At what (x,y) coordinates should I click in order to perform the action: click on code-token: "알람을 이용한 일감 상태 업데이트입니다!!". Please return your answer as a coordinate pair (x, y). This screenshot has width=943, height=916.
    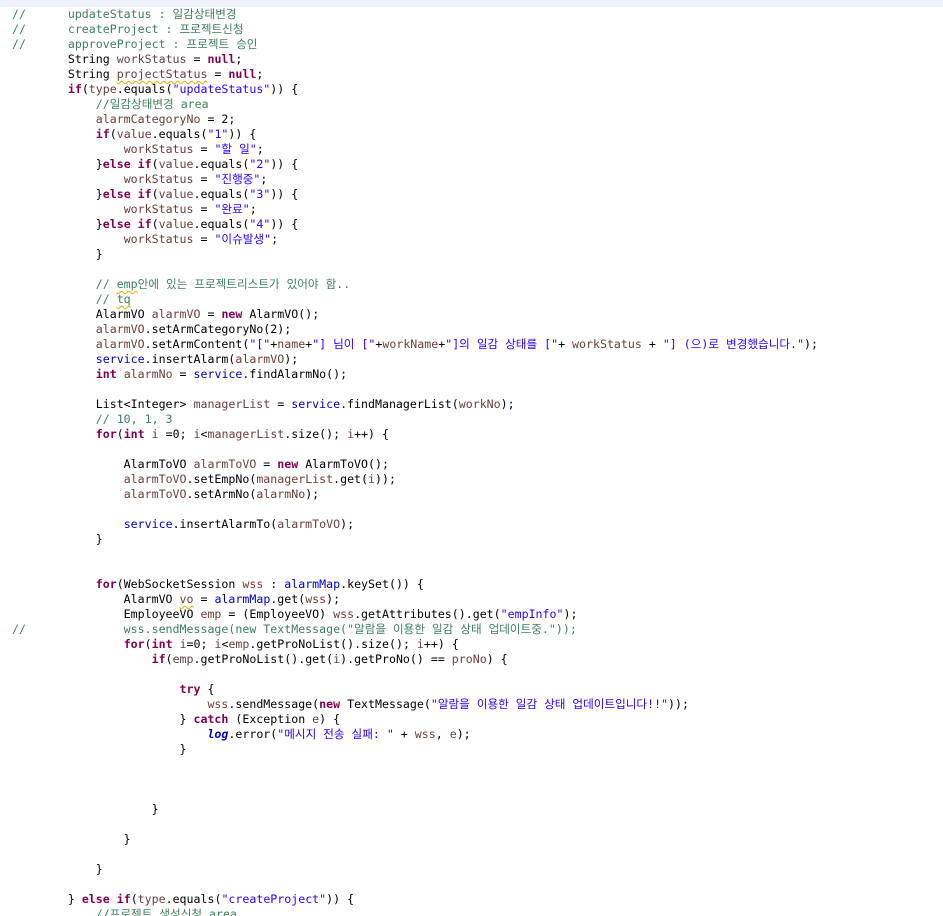
    Looking at the image, I should click on (549, 704).